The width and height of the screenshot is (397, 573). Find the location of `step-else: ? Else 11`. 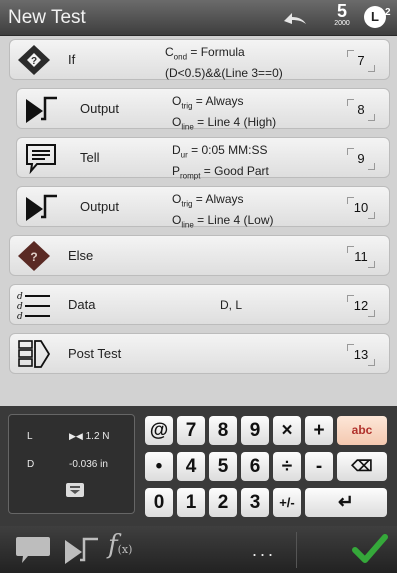

step-else: ? Else 11 is located at coordinates (199, 255).